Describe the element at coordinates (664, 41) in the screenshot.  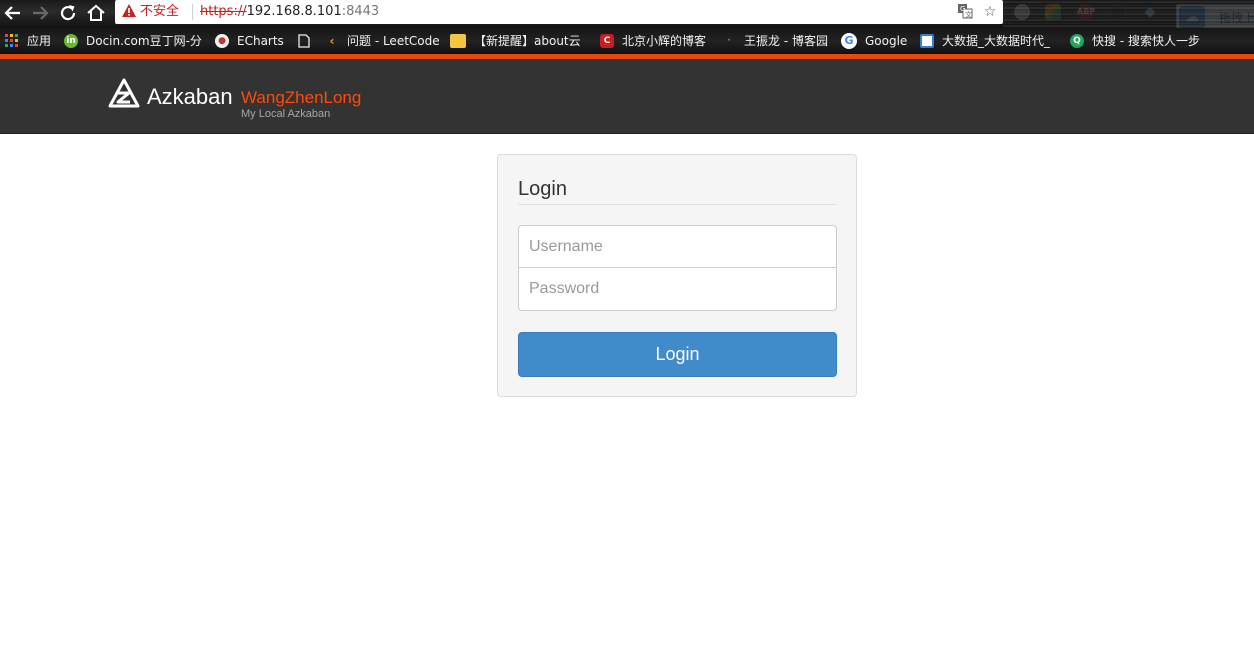
I see `bookmark-label: 北京小辉的博客` at that location.